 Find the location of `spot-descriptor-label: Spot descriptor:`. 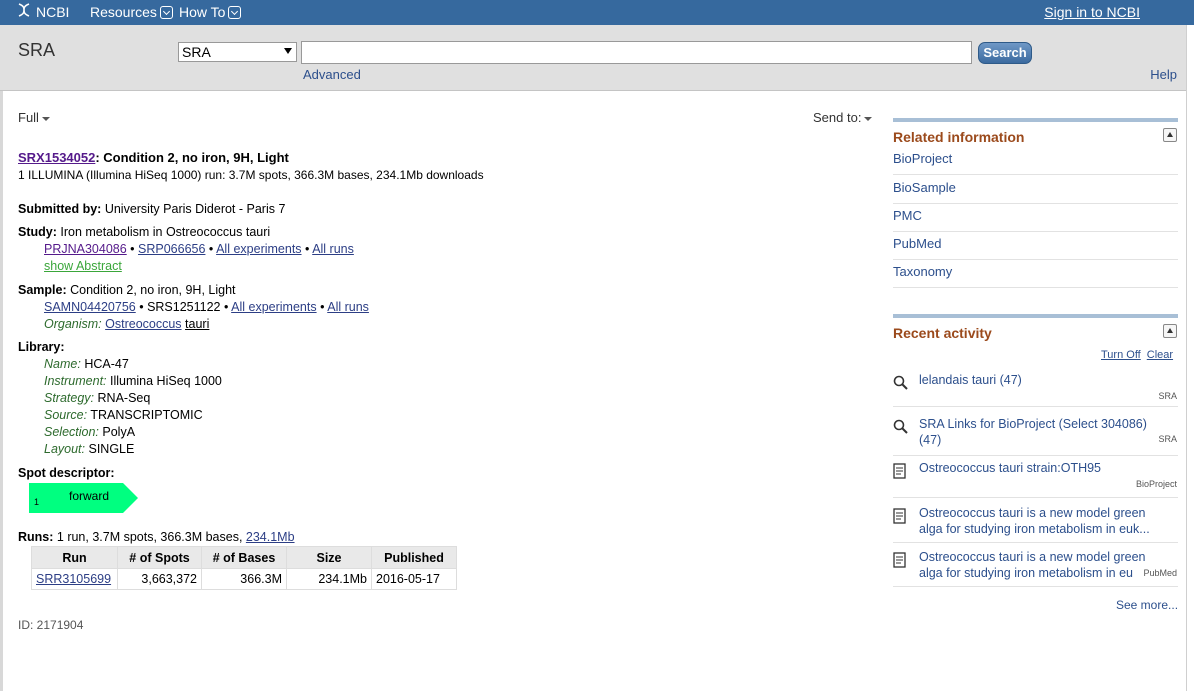

spot-descriptor-label: Spot descriptor: is located at coordinates (66, 473).